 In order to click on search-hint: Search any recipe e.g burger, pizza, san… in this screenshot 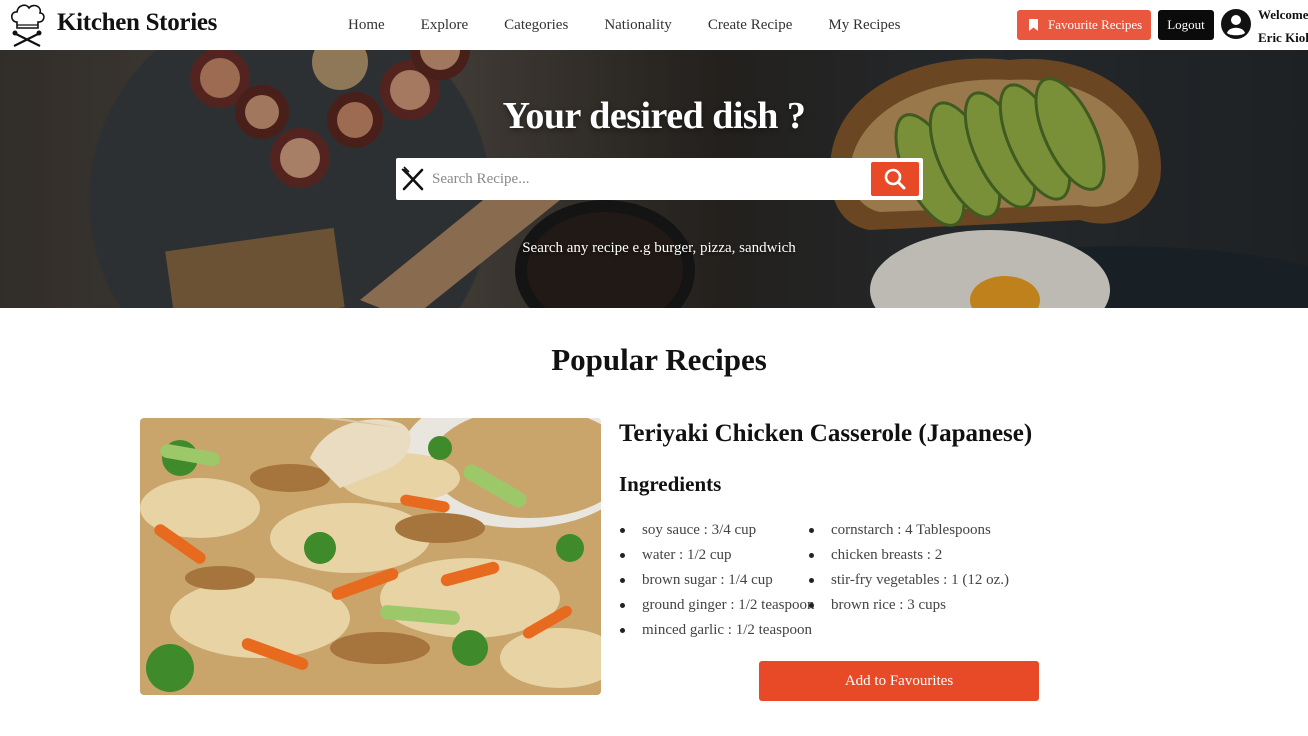, I will do `click(659, 248)`.